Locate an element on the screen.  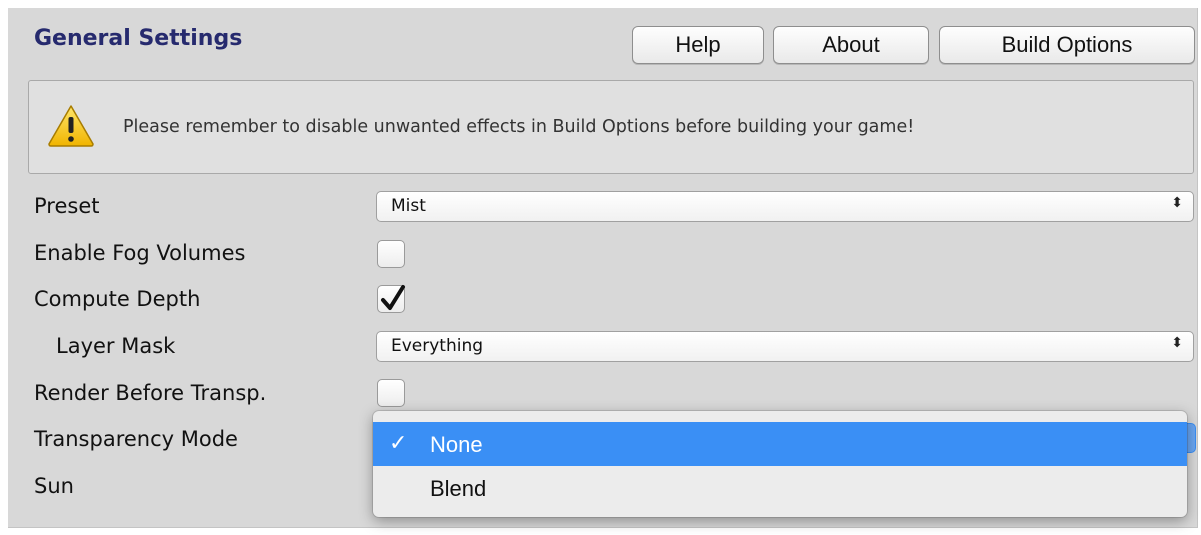
compute-depth-checkbox is located at coordinates (391, 299).